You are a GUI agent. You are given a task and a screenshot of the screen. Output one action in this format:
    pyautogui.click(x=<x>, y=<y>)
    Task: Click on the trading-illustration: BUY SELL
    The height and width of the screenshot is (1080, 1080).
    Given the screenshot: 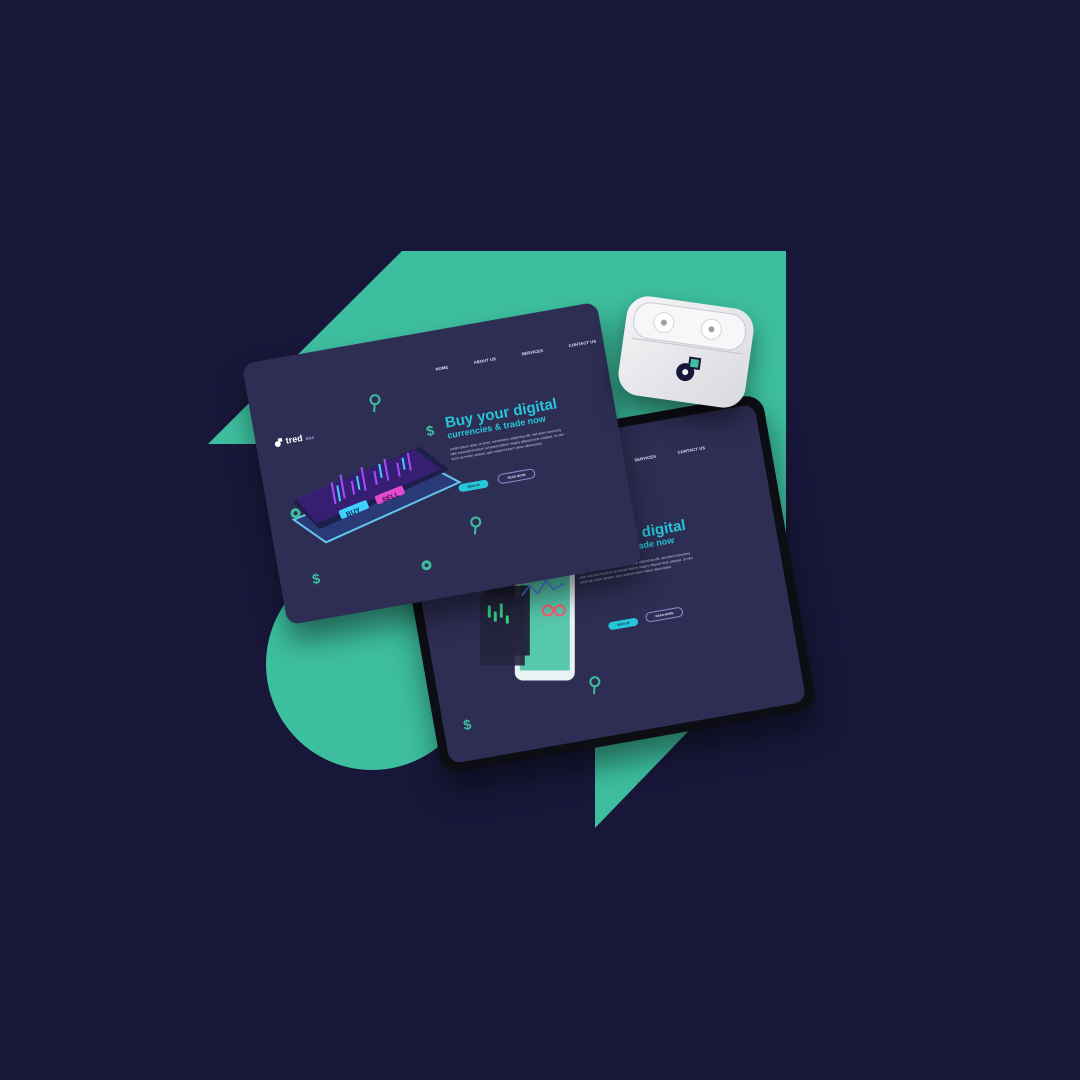 What is the action you would take?
    pyautogui.click(x=376, y=495)
    